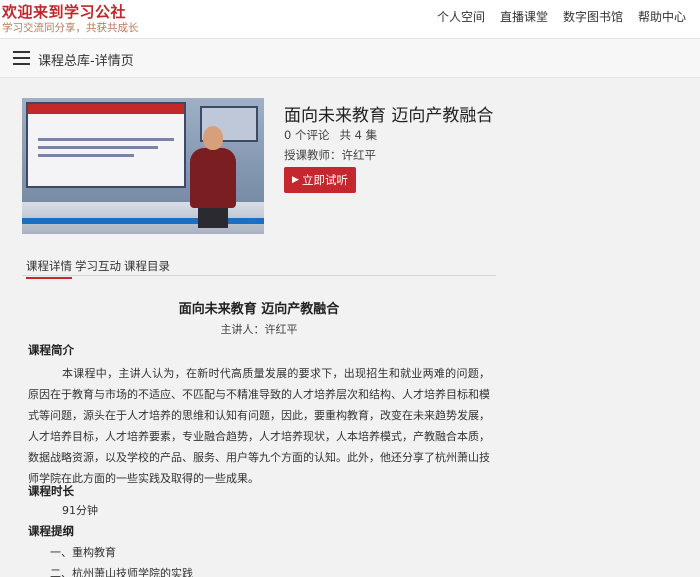  I want to click on episode-count: 共 4 集, so click(358, 135).